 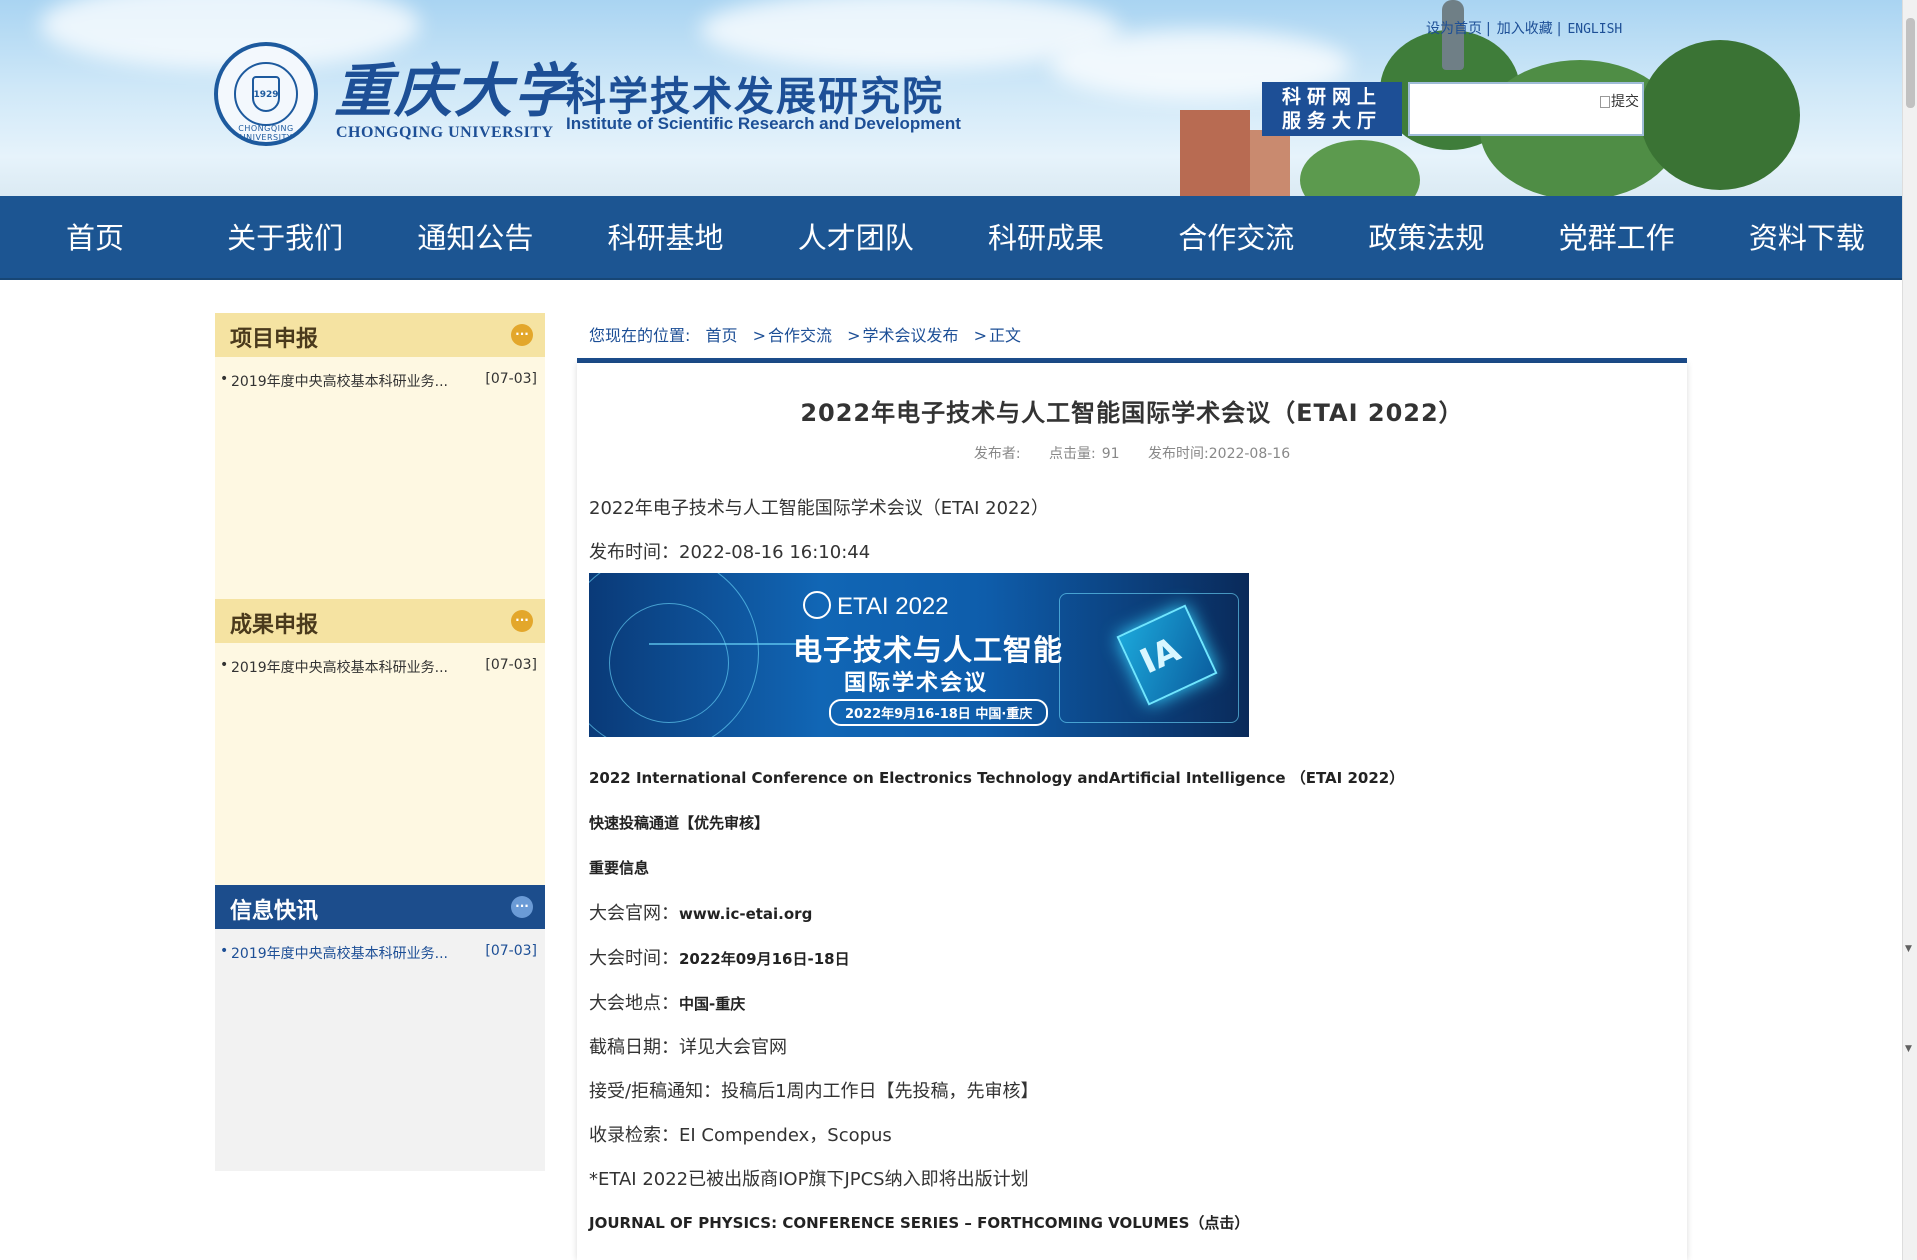 I want to click on search-submit-alt: 提交, so click(x=1625, y=102).